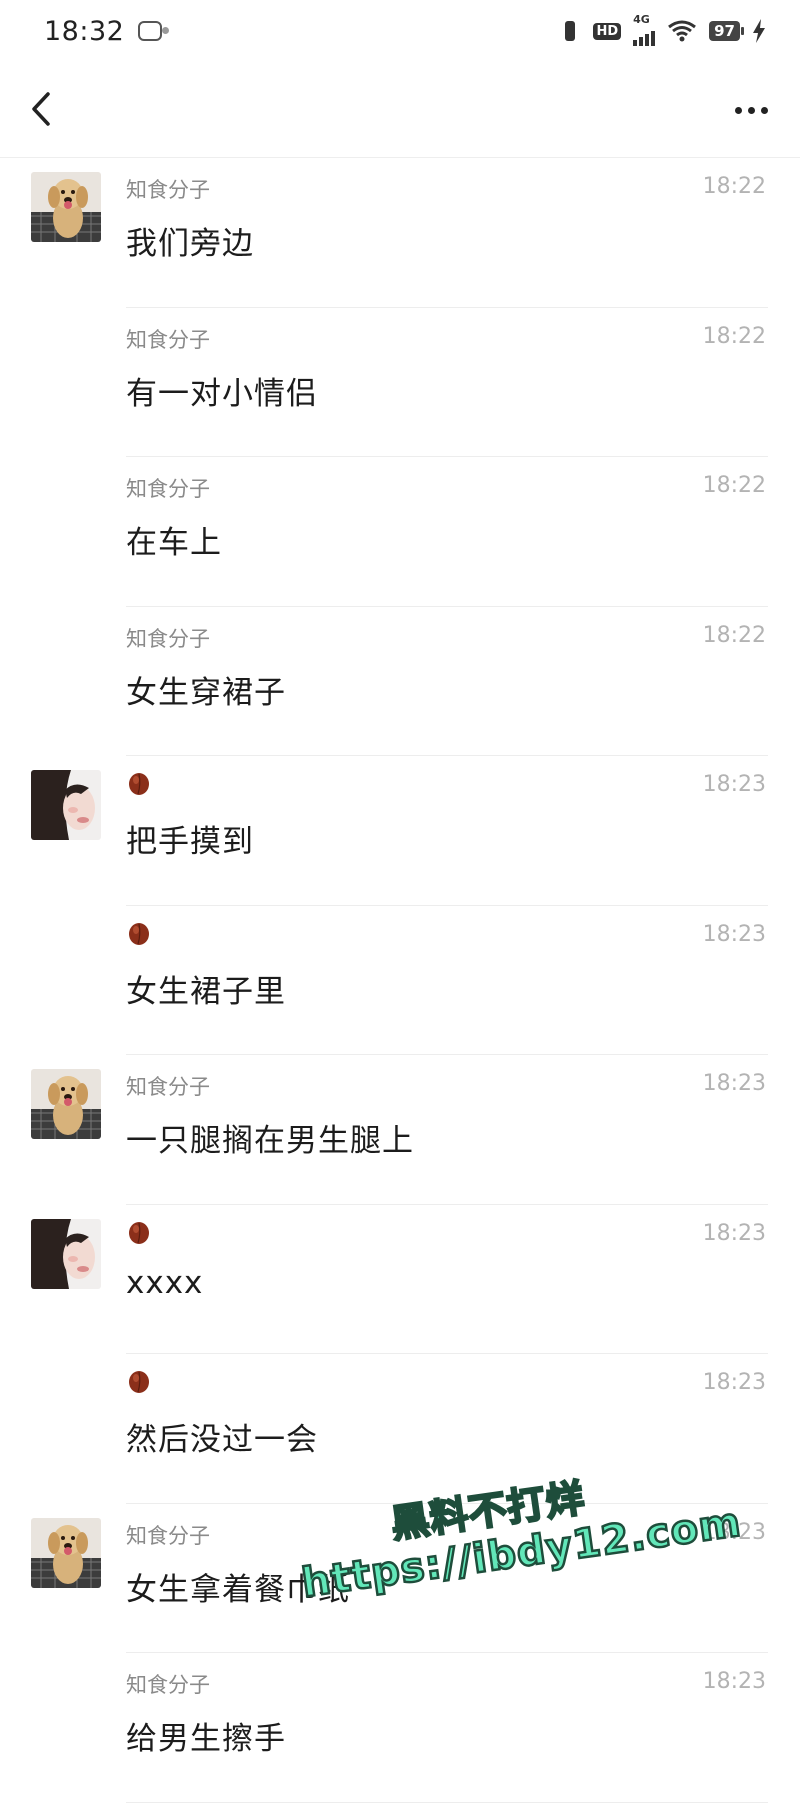 The width and height of the screenshot is (800, 1805). What do you see at coordinates (154, 31) in the screenshot?
I see `app-notification-icon` at bounding box center [154, 31].